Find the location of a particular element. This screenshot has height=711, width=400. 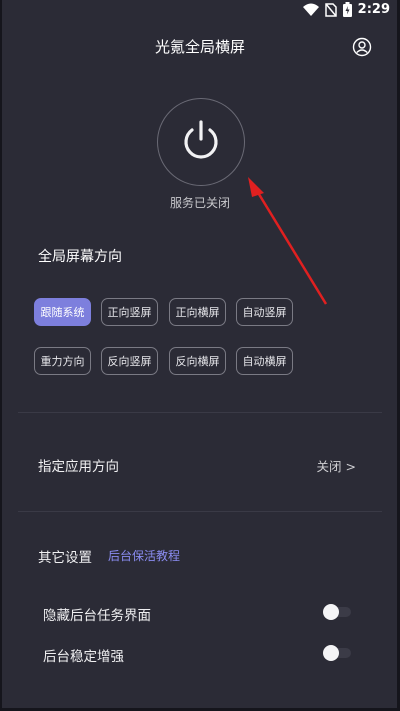

battery-charging-icon is located at coordinates (347, 9).